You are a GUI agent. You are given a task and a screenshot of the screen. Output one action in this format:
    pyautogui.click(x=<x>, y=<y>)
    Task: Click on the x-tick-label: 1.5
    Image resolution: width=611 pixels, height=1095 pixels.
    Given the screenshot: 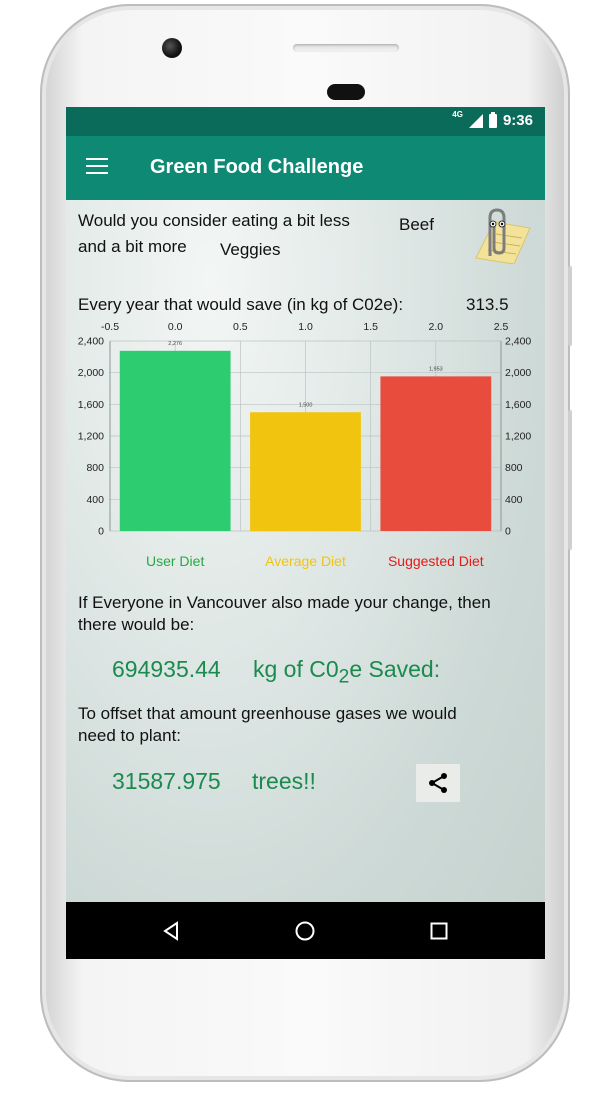 What is the action you would take?
    pyautogui.click(x=370, y=327)
    